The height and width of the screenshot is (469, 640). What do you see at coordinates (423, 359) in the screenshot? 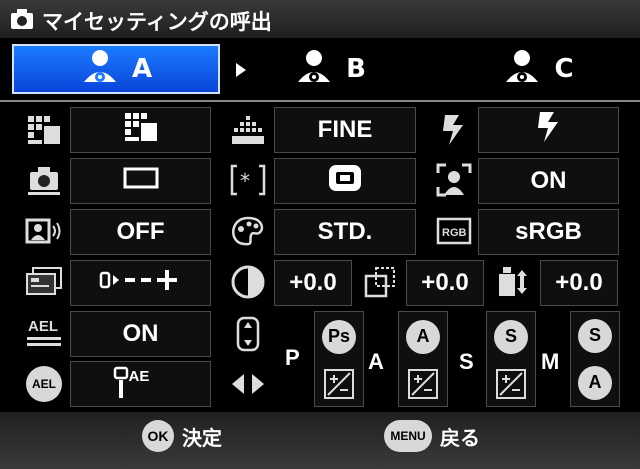
I see `dial-a-setting: A` at bounding box center [423, 359].